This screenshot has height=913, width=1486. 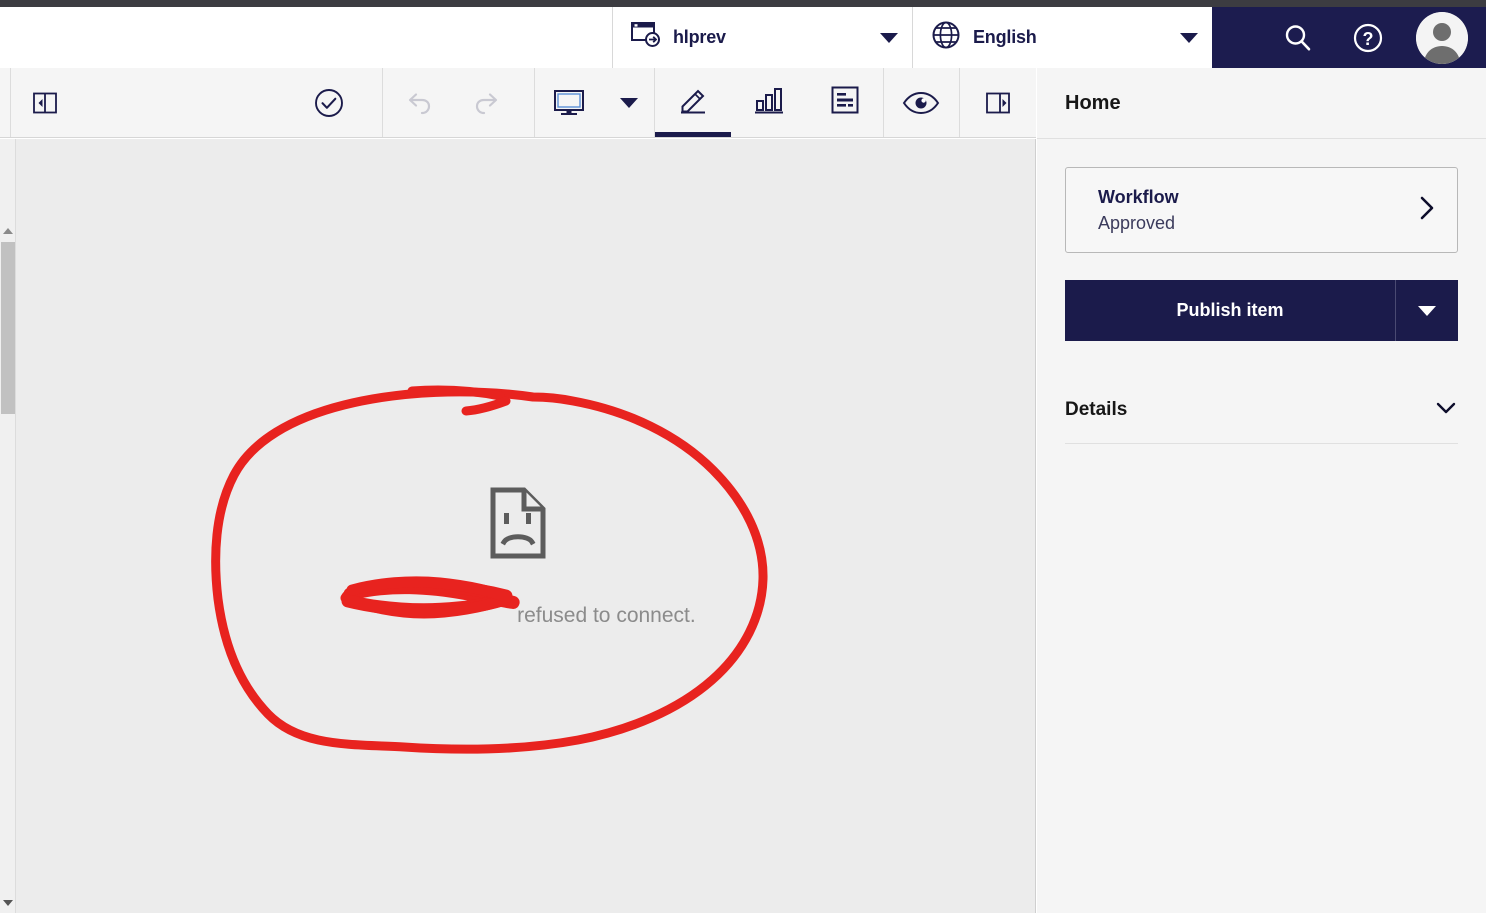 What do you see at coordinates (569, 102) in the screenshot?
I see `monitor-icon` at bounding box center [569, 102].